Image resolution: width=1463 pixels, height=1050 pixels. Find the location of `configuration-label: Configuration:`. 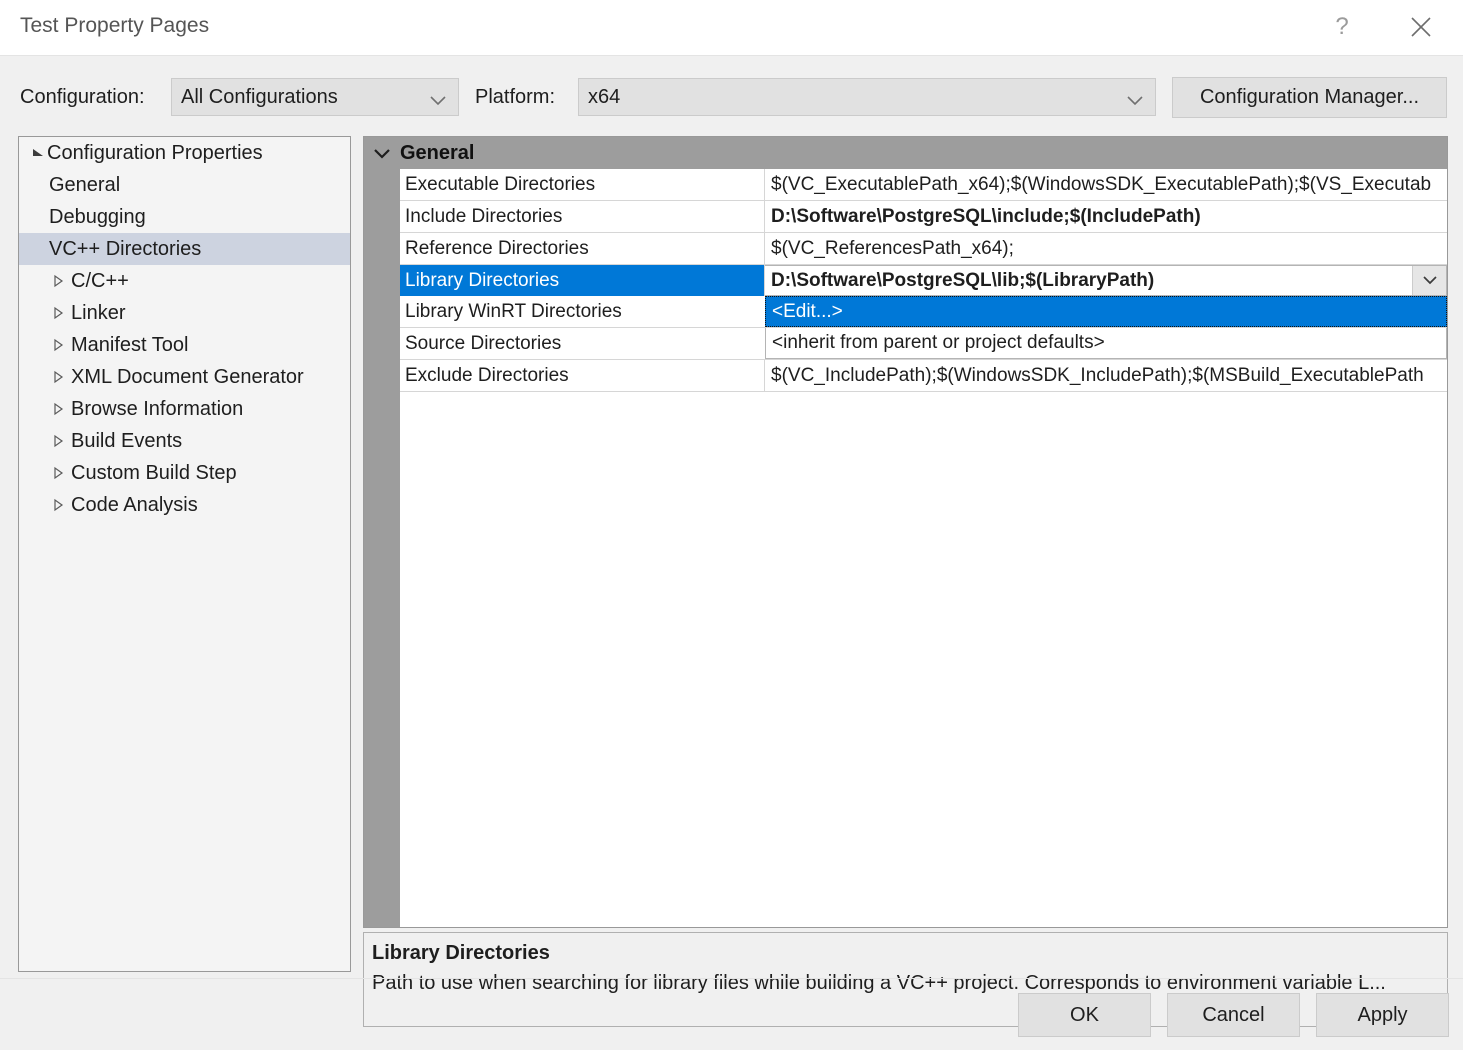

configuration-label: Configuration: is located at coordinates (82, 97).